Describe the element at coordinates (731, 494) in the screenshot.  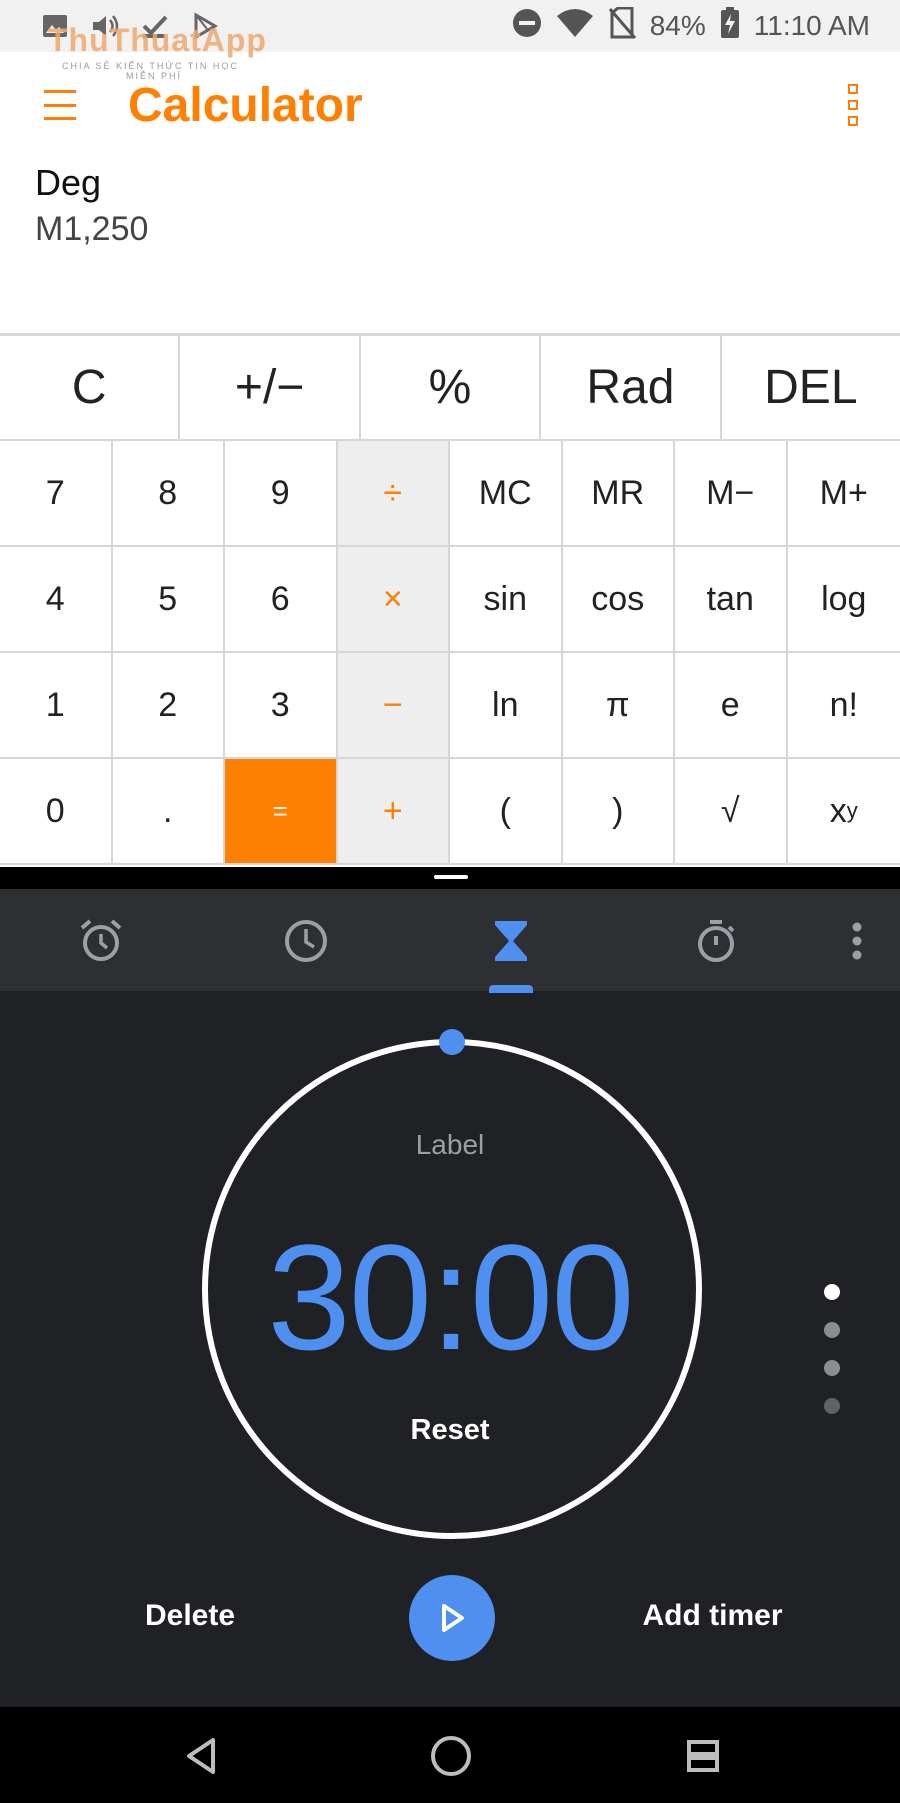
I see `memory-subtract-button: M−` at that location.